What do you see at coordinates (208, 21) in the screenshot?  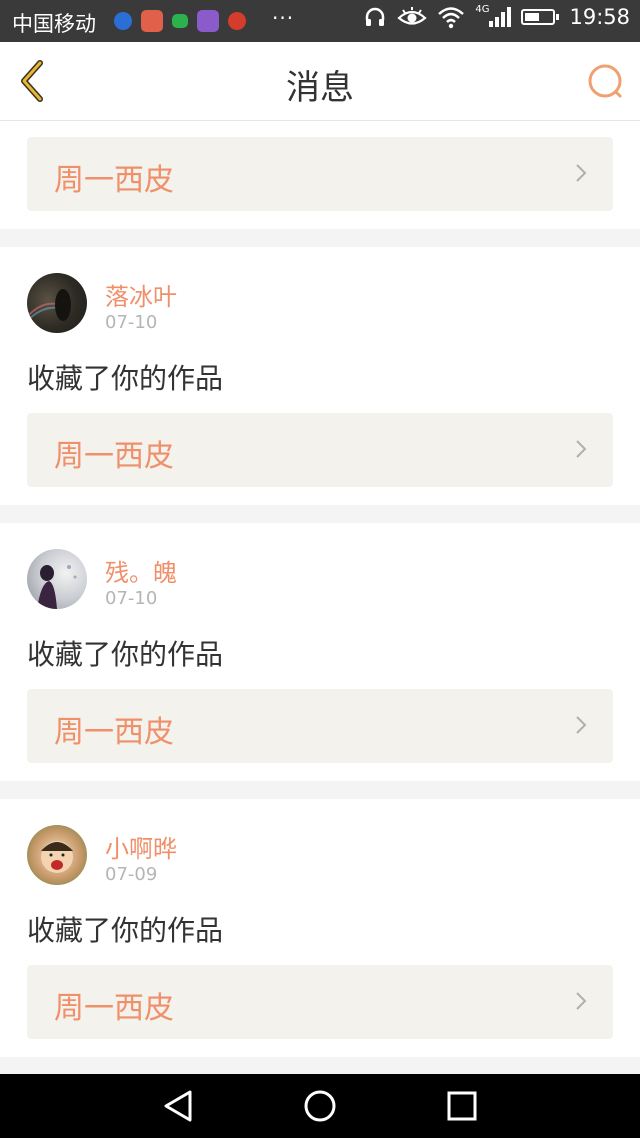 I see `app-gallery-icon` at bounding box center [208, 21].